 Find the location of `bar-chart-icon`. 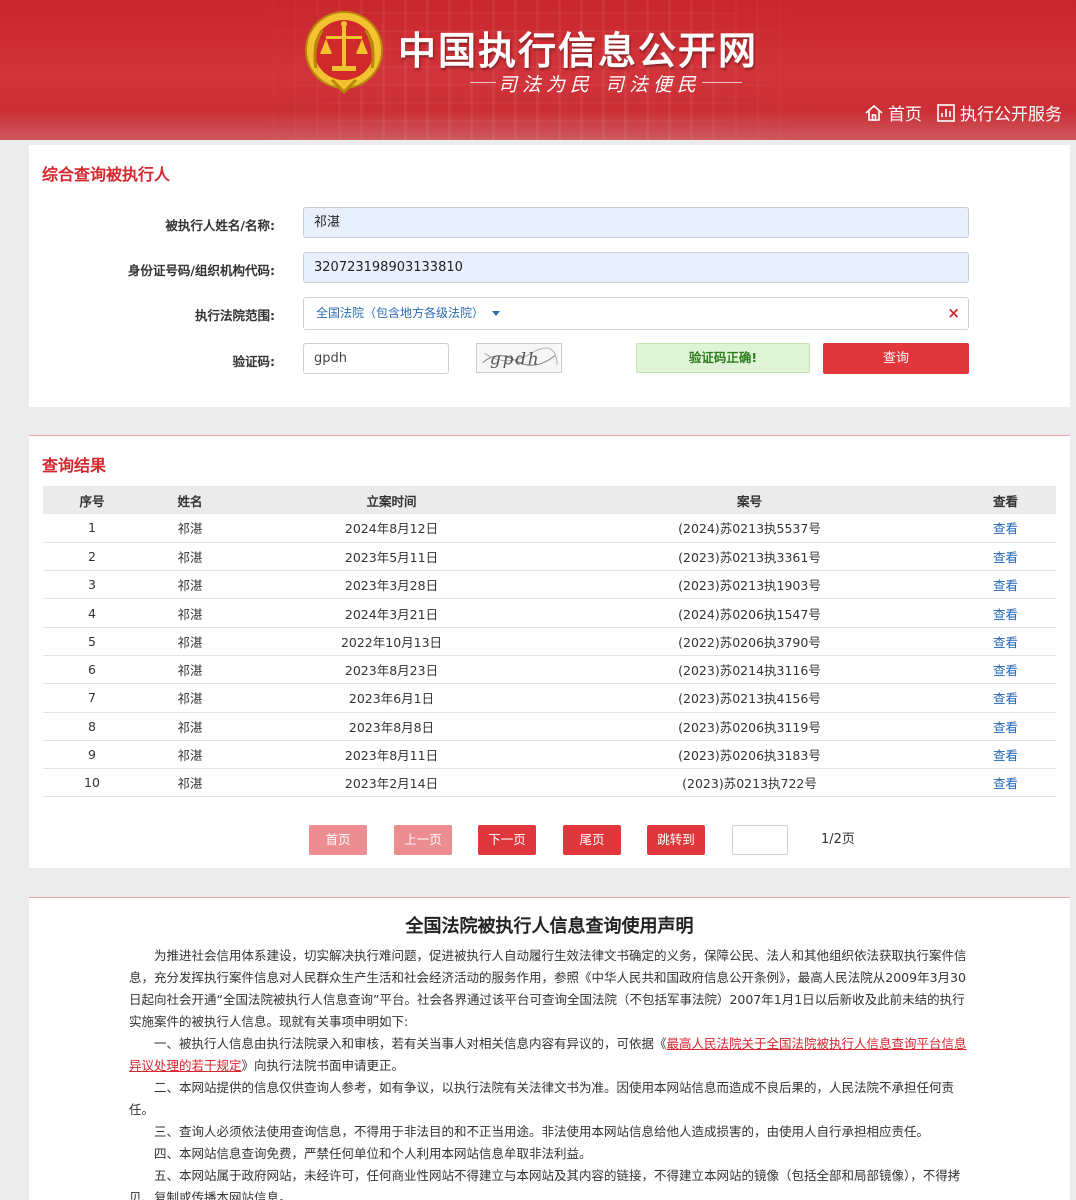

bar-chart-icon is located at coordinates (946, 112).